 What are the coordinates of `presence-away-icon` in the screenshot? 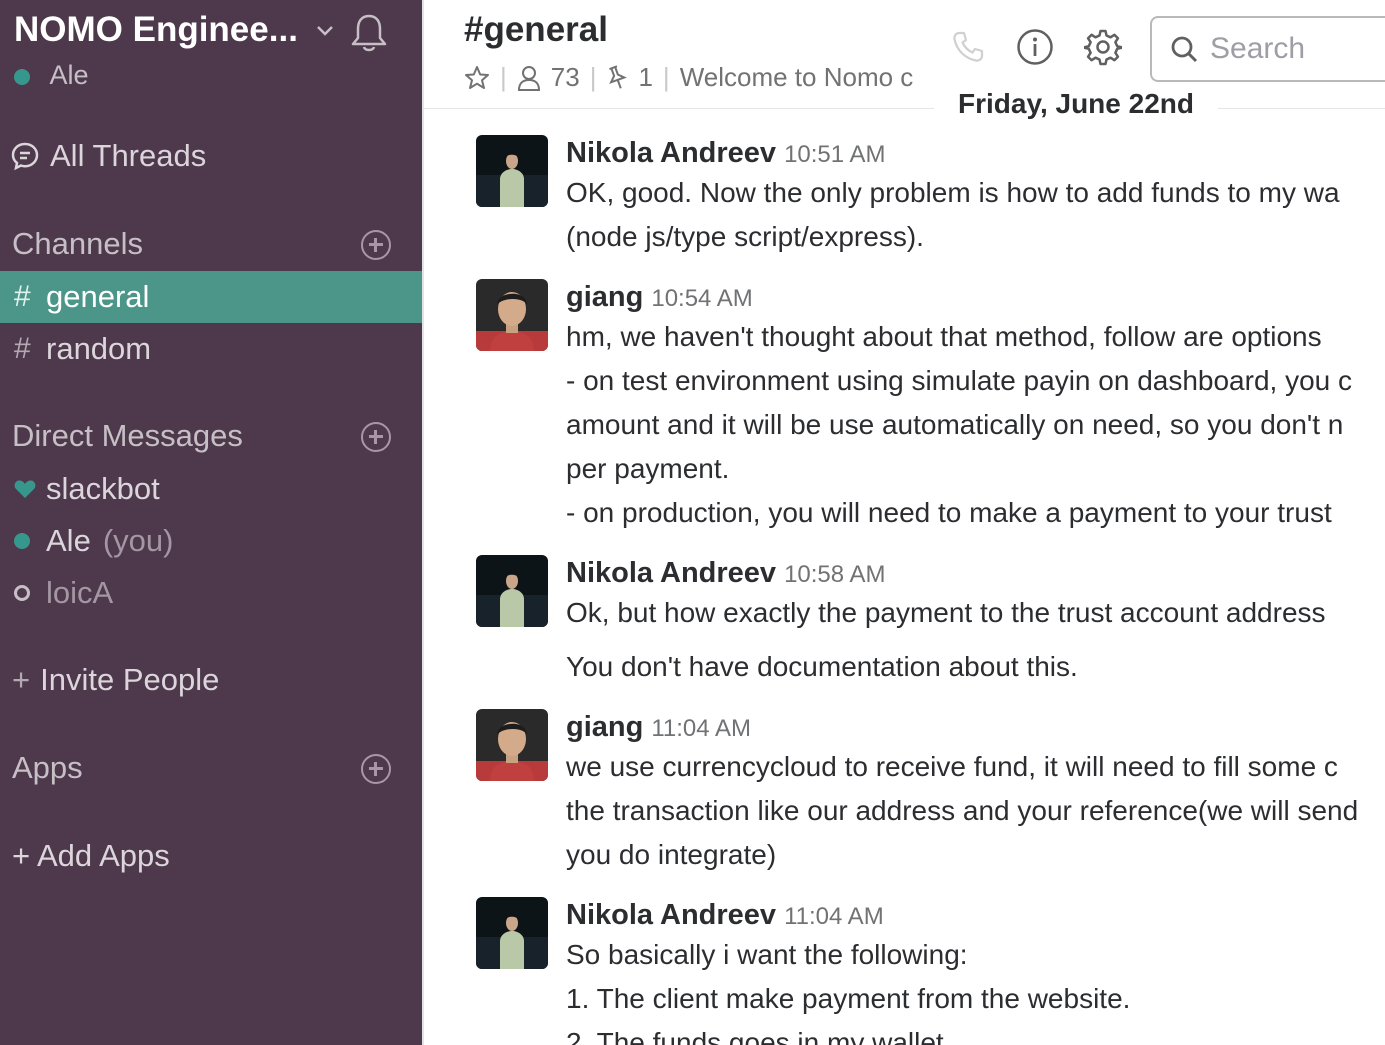 It's located at (22, 593).